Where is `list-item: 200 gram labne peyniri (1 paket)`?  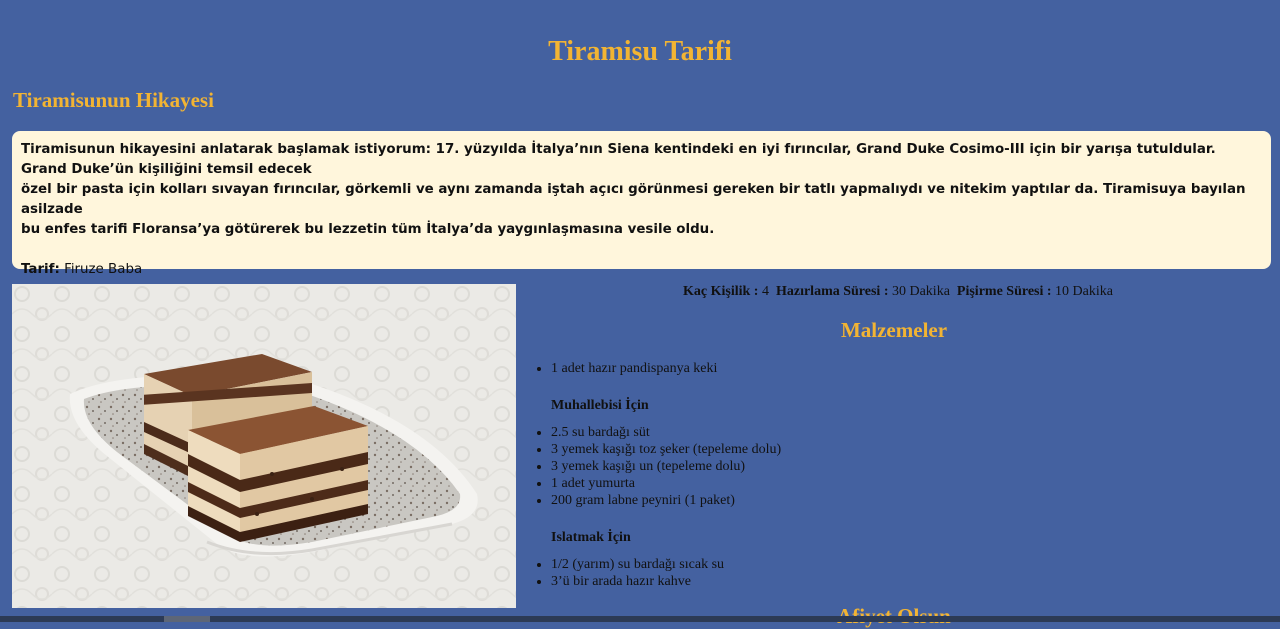 list-item: 200 gram labne peyniri (1 paket) is located at coordinates (893, 500).